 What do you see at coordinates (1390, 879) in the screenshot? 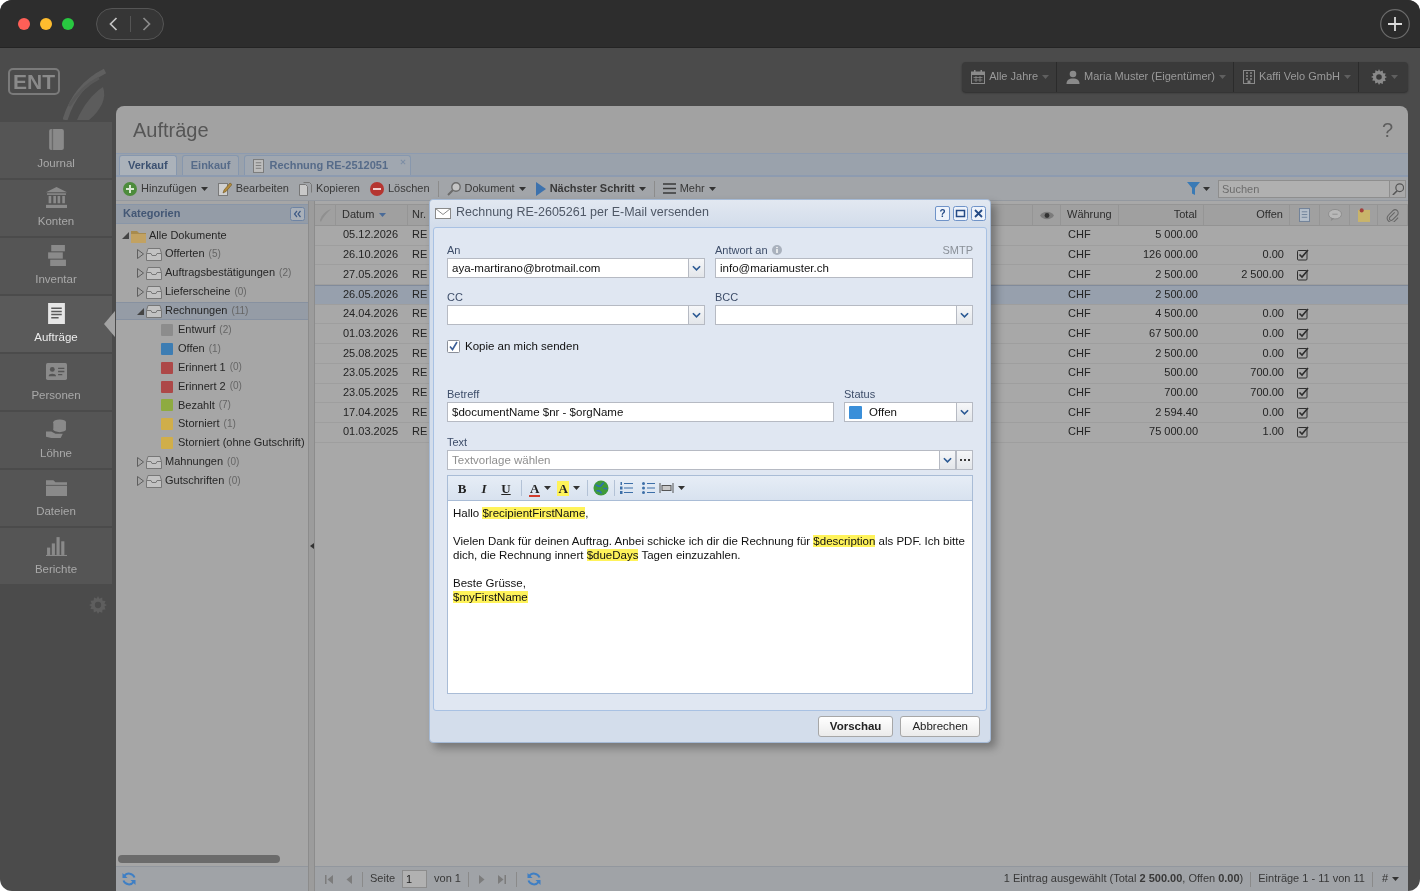
I see `column-menu-button: #` at bounding box center [1390, 879].